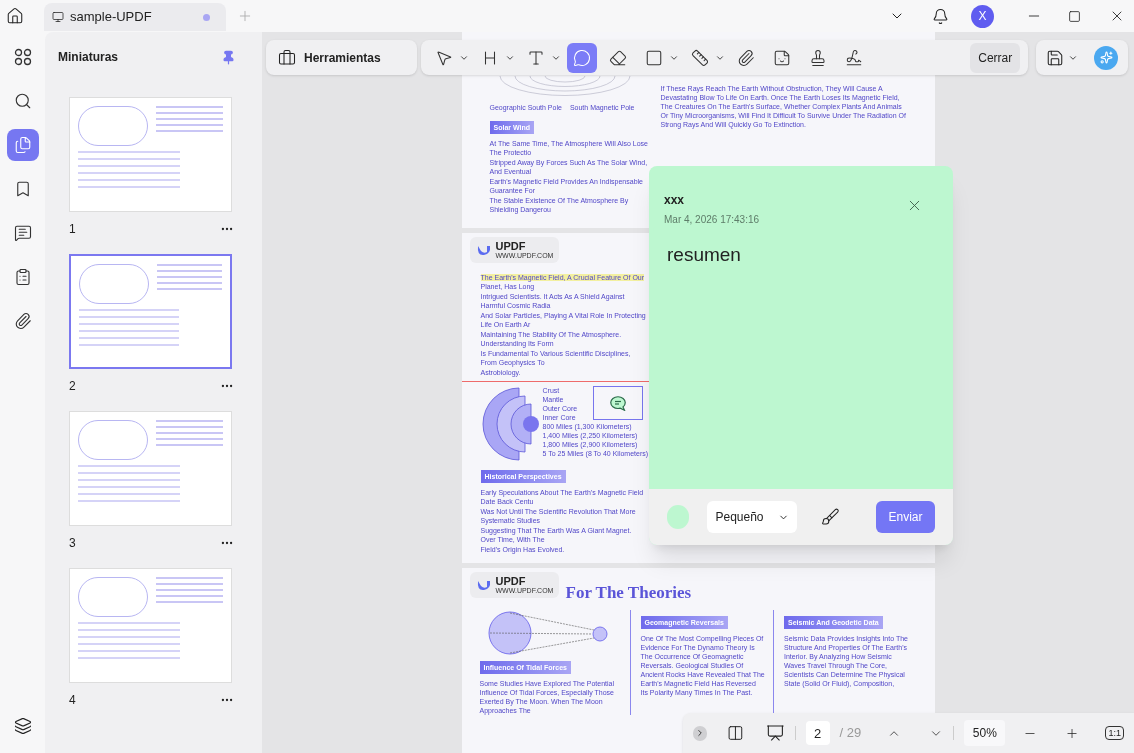 The width and height of the screenshot is (1134, 753). What do you see at coordinates (1114, 733) in the screenshot?
I see `actual-size-button: 1:1` at bounding box center [1114, 733].